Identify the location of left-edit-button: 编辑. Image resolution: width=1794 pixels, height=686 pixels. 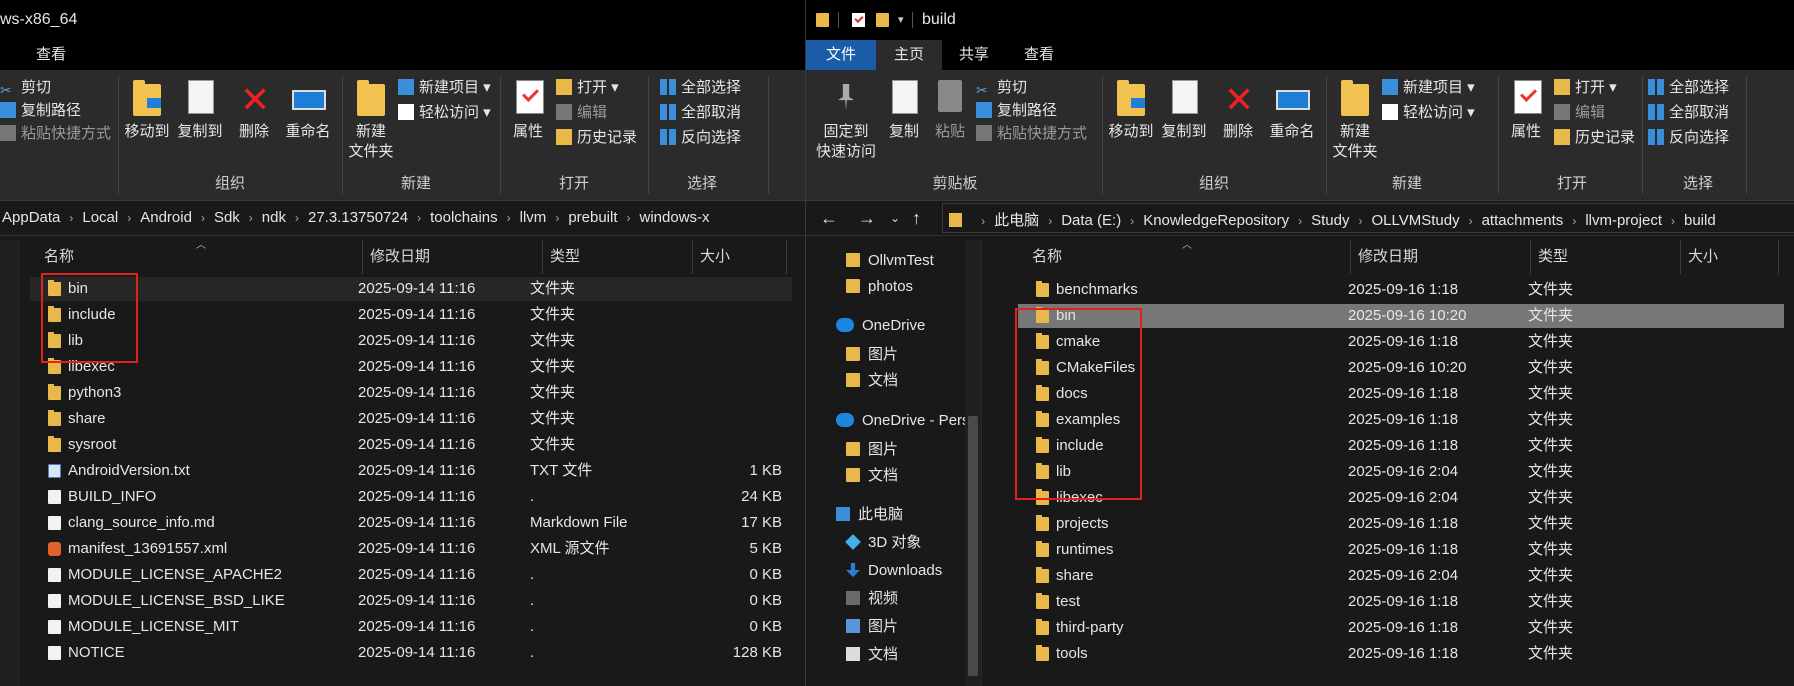
(581, 113).